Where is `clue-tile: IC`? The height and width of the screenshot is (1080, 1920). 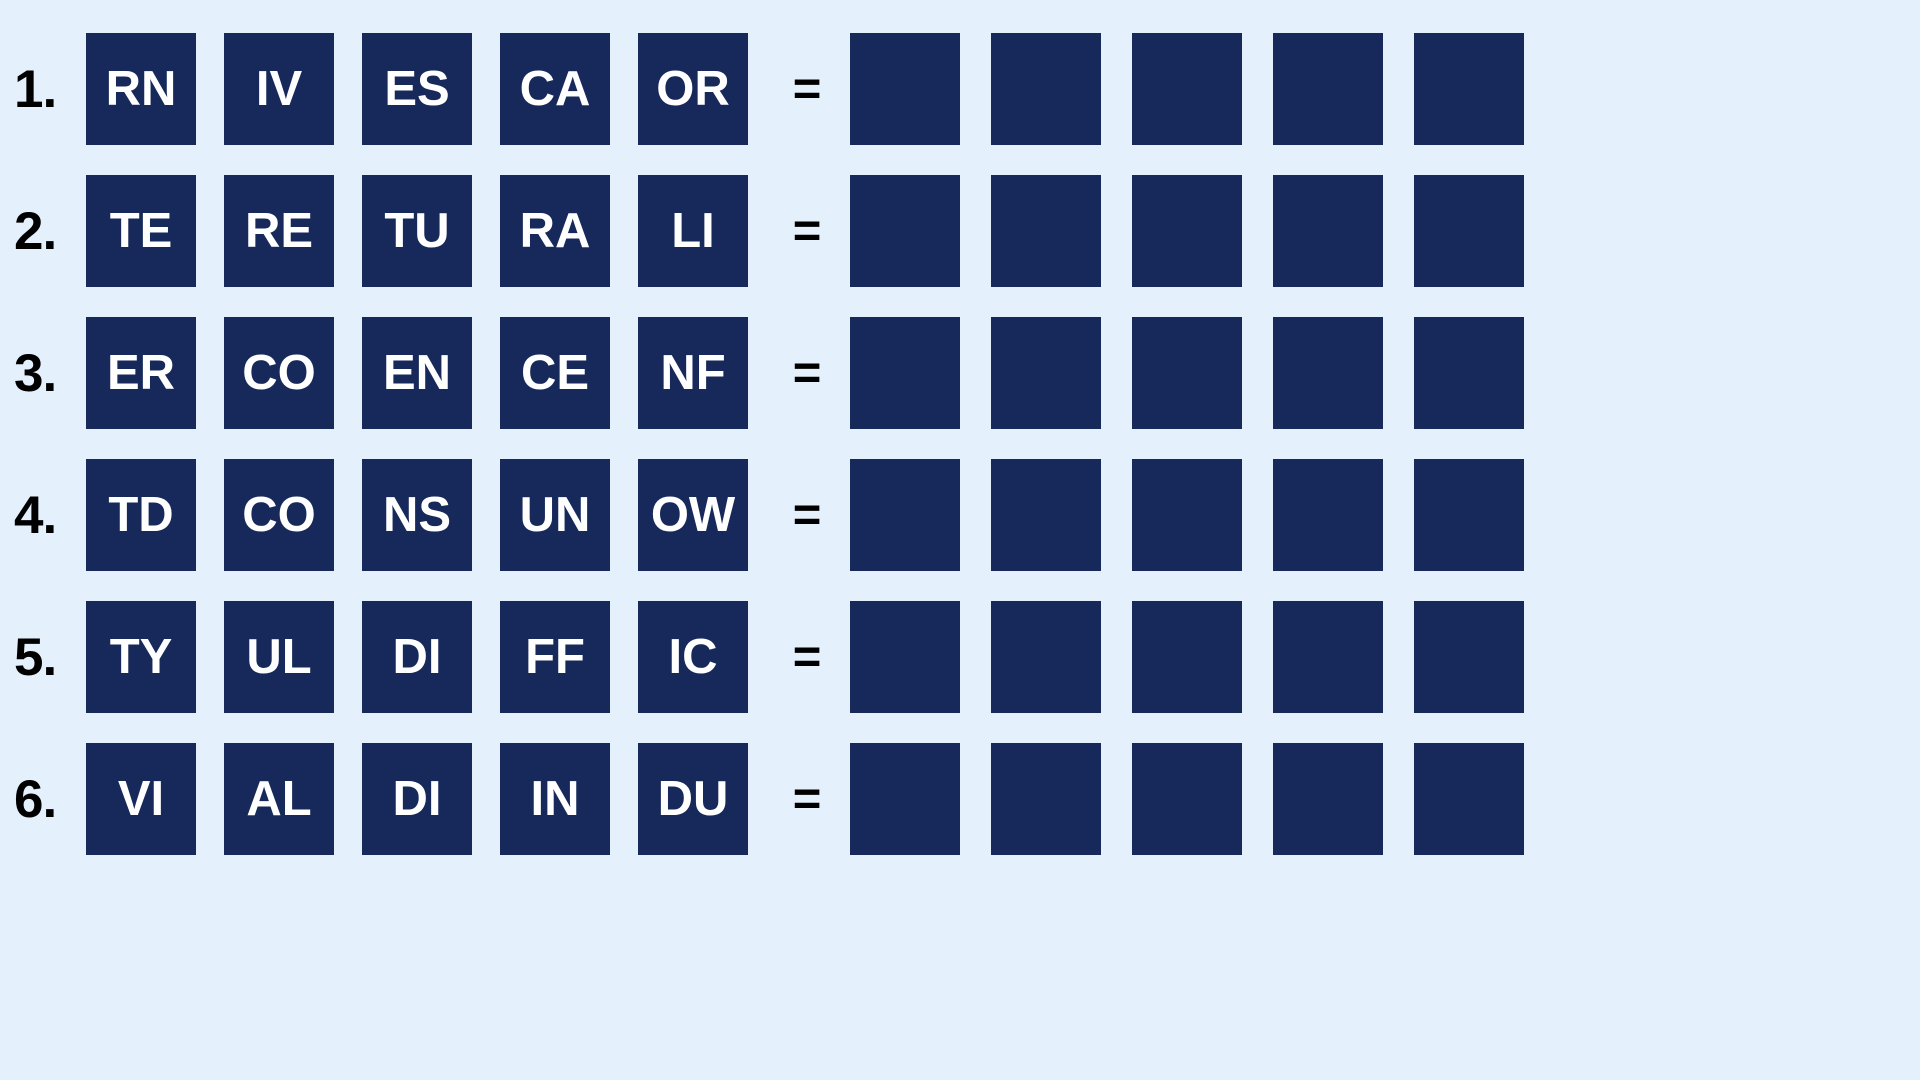
clue-tile: IC is located at coordinates (693, 657).